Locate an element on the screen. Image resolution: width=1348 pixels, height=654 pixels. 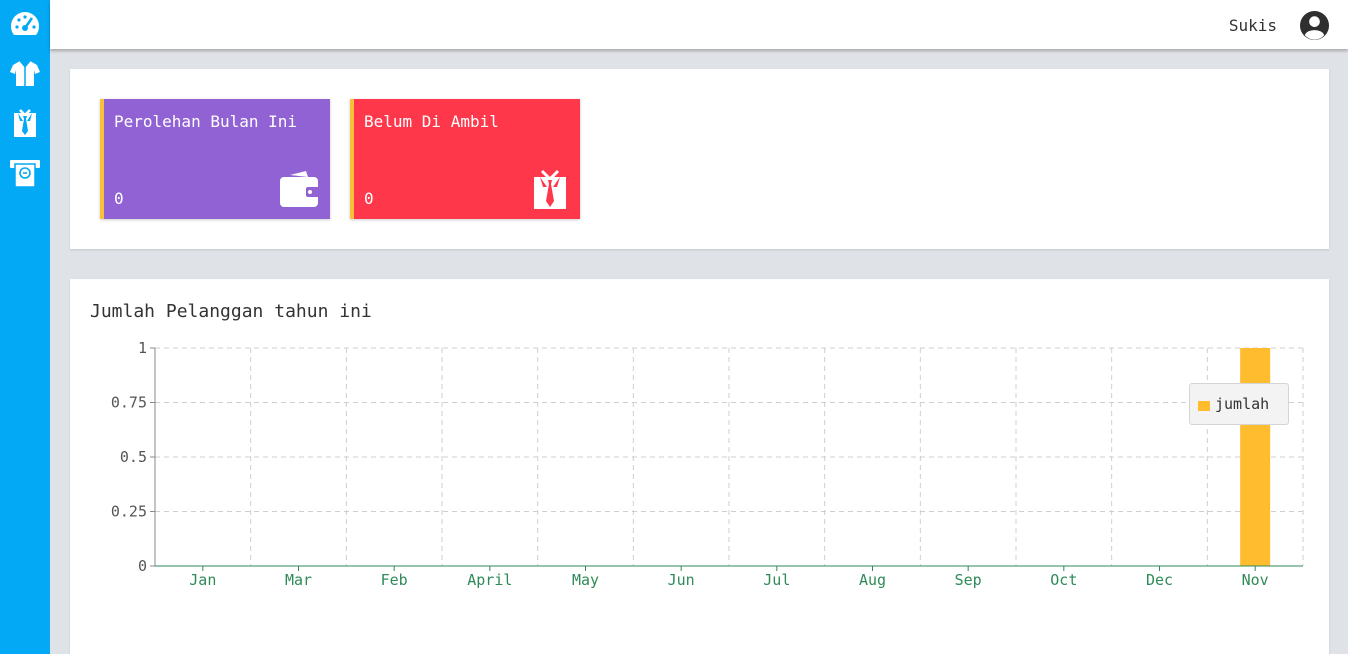
x-tick-label: Jun is located at coordinates (681, 580).